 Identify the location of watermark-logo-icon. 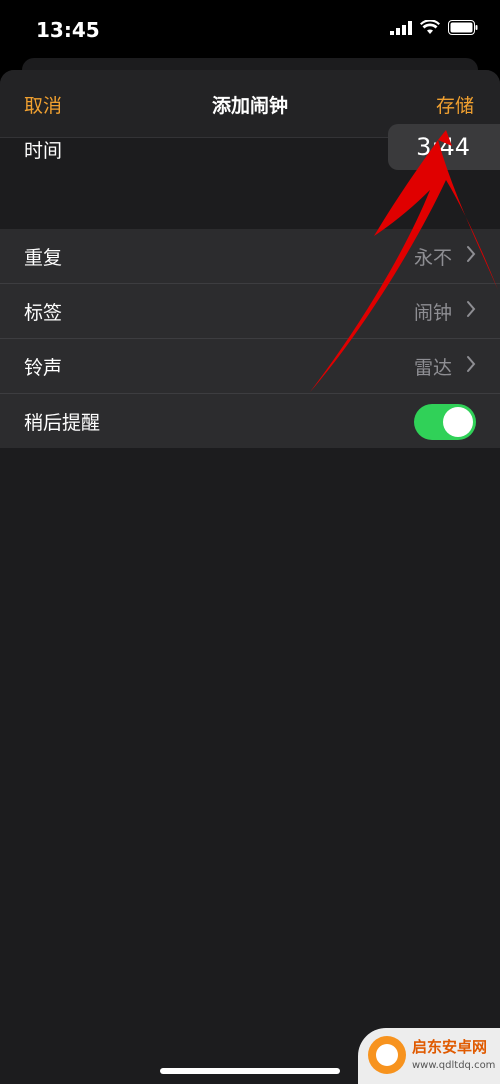
(387, 1055).